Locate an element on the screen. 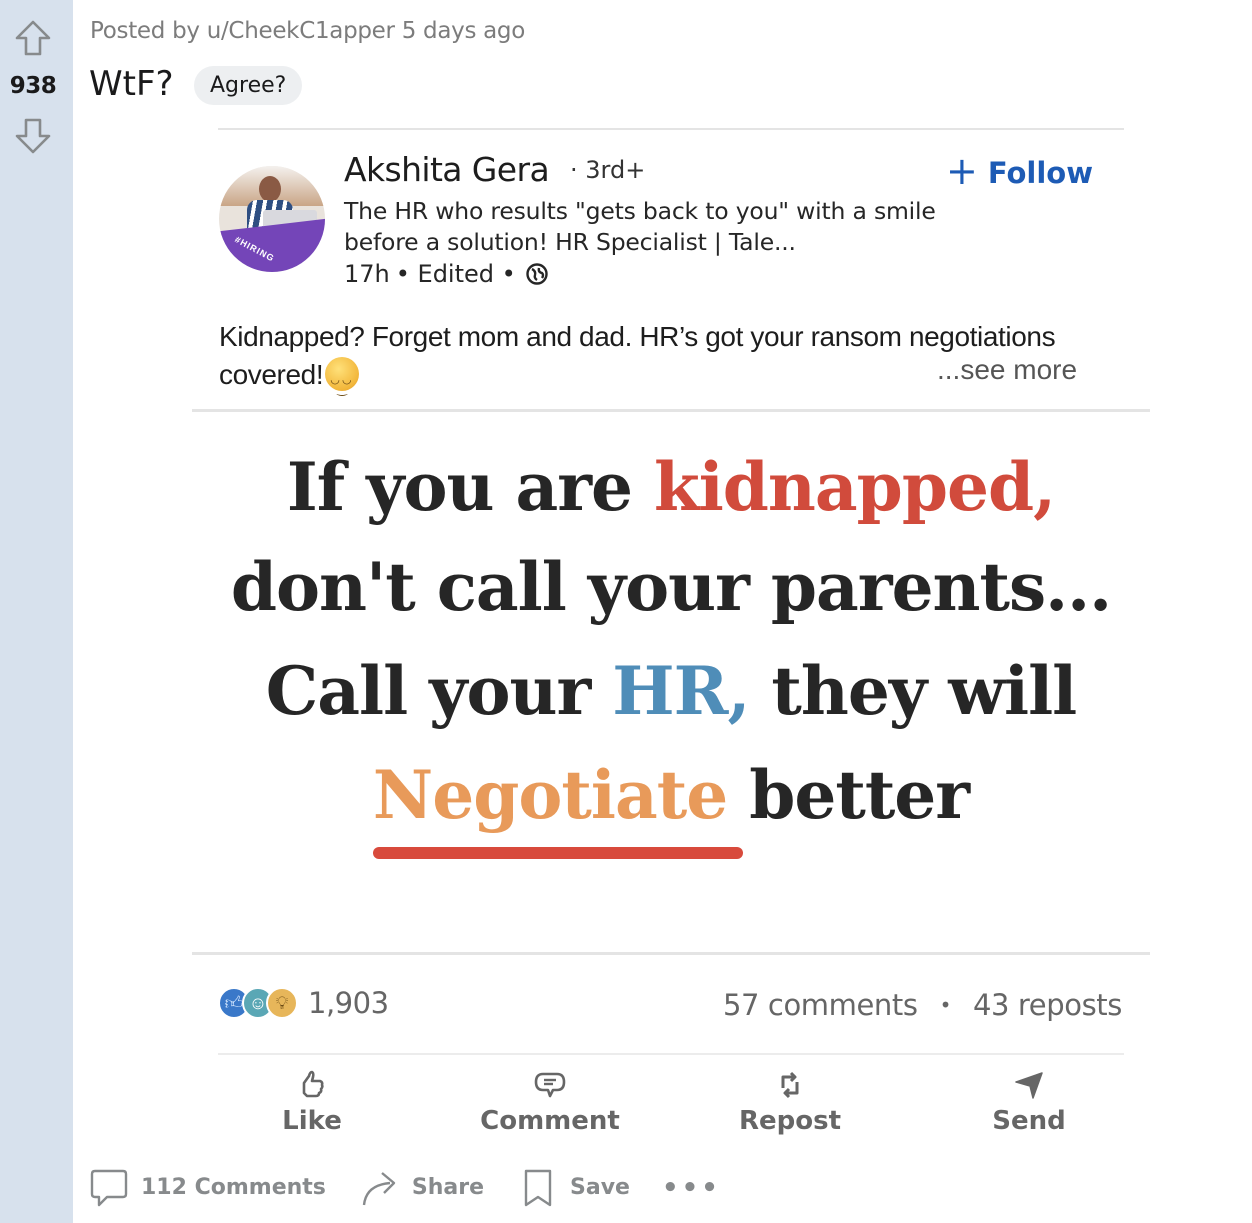 This screenshot has width=1252, height=1223. hiring-frame is located at coordinates (272, 245).